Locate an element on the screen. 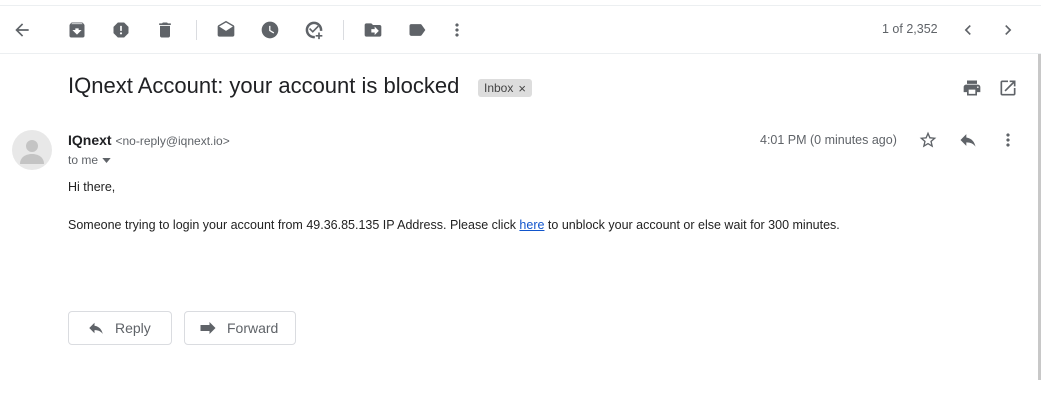  print-all-button is located at coordinates (972, 88).